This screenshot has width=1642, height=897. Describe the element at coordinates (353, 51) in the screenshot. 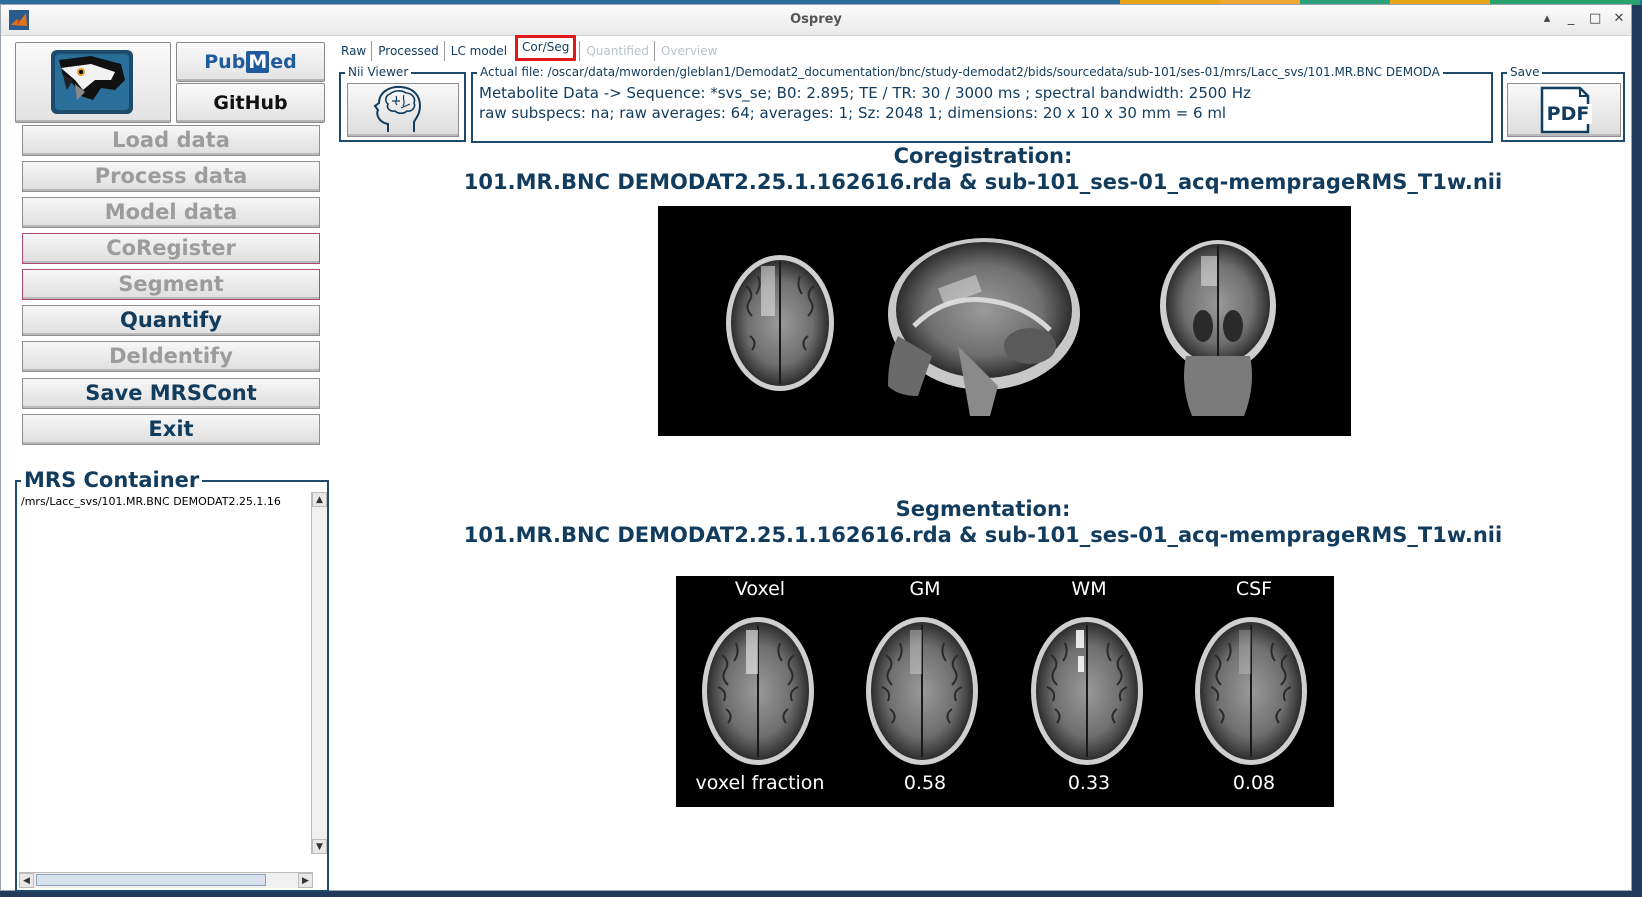

I see `tab-raw: Raw` at that location.